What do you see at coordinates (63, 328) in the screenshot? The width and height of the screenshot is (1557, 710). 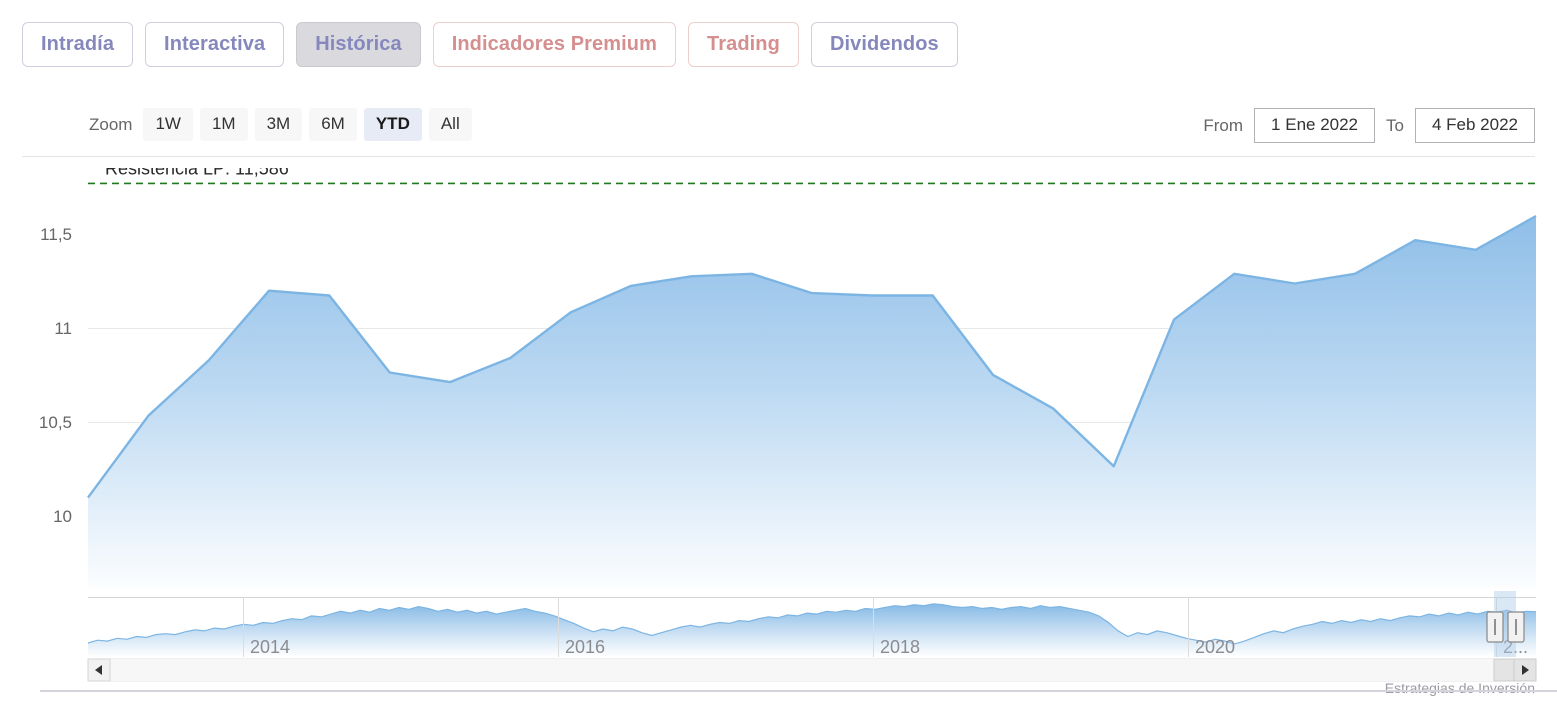 I see `y-tick-label: 11` at bounding box center [63, 328].